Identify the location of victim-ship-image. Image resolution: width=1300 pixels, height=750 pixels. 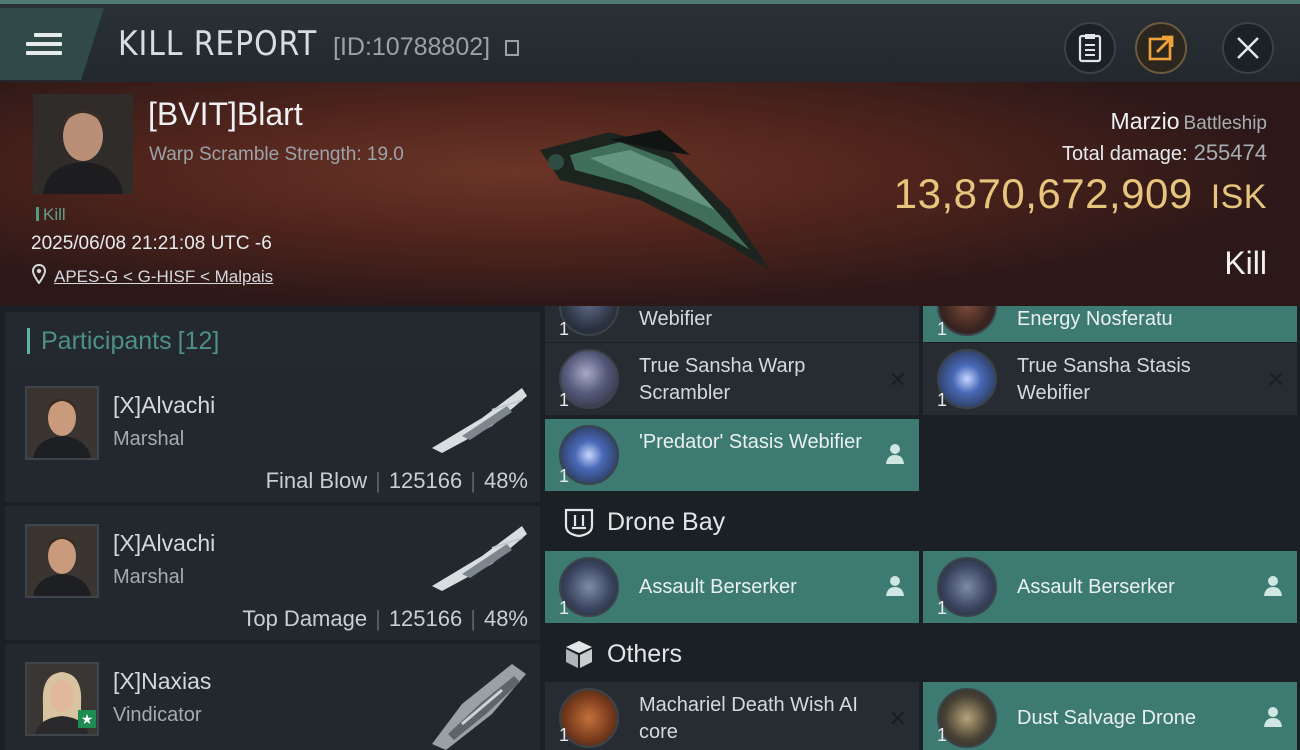
(655, 200).